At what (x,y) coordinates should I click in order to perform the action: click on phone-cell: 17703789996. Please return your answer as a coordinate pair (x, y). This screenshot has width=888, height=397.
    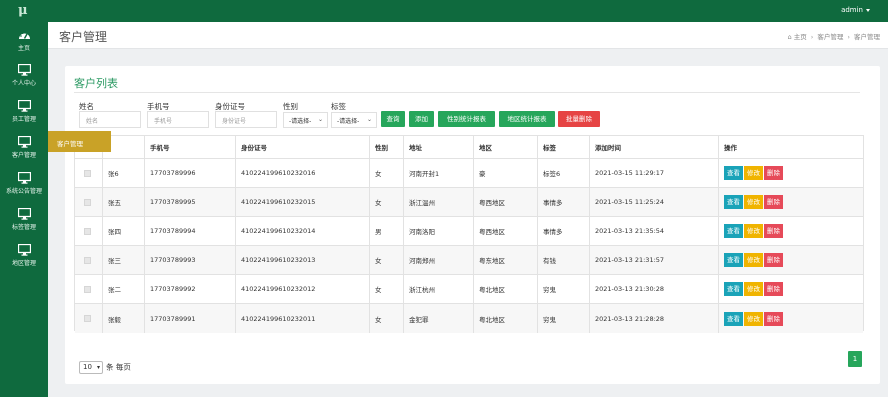
    Looking at the image, I should click on (189, 173).